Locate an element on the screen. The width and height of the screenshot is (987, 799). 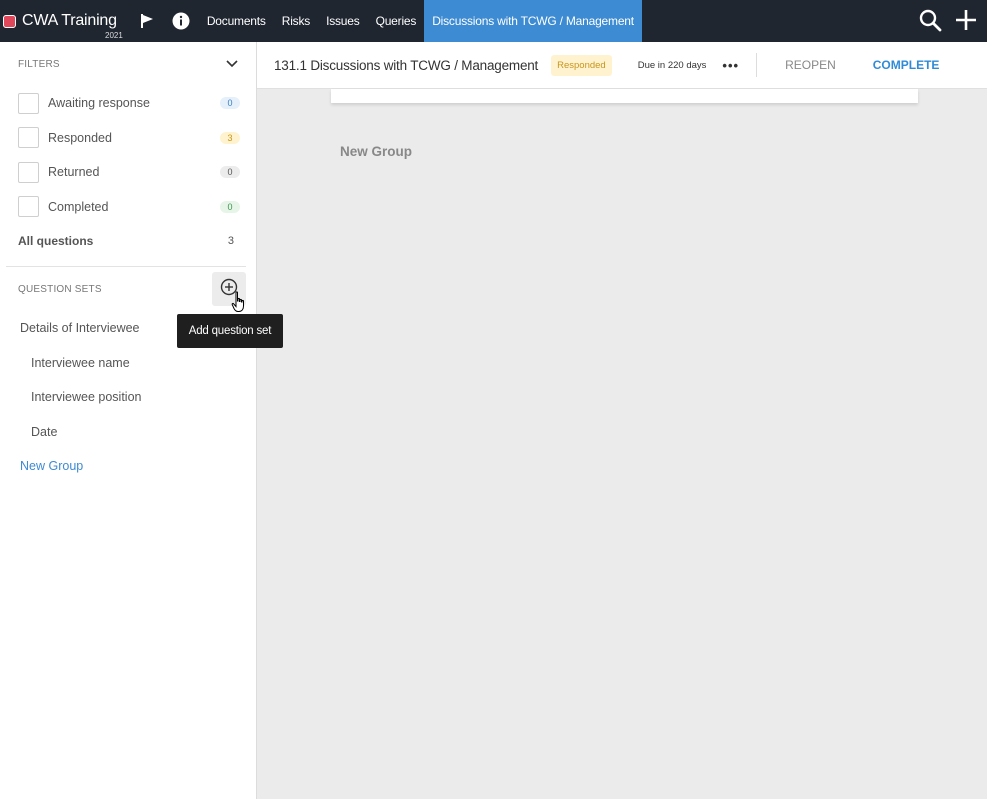
plus-icon is located at coordinates (966, 20).